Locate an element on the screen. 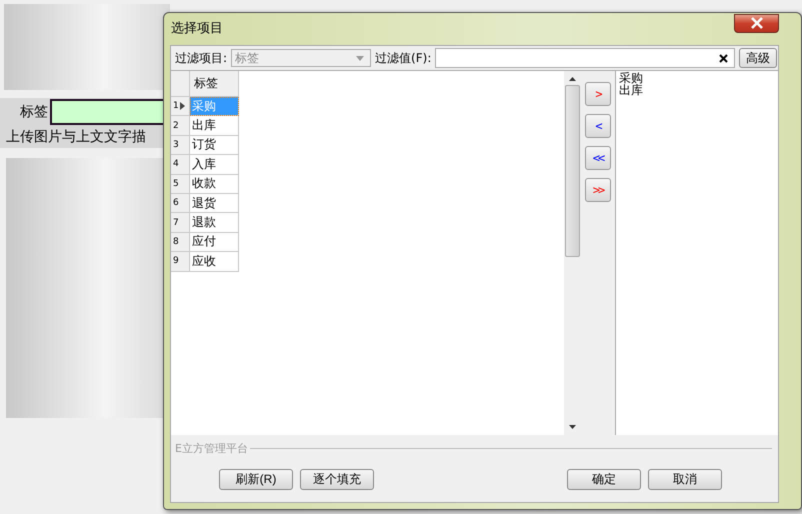  current-row-icon is located at coordinates (182, 106).